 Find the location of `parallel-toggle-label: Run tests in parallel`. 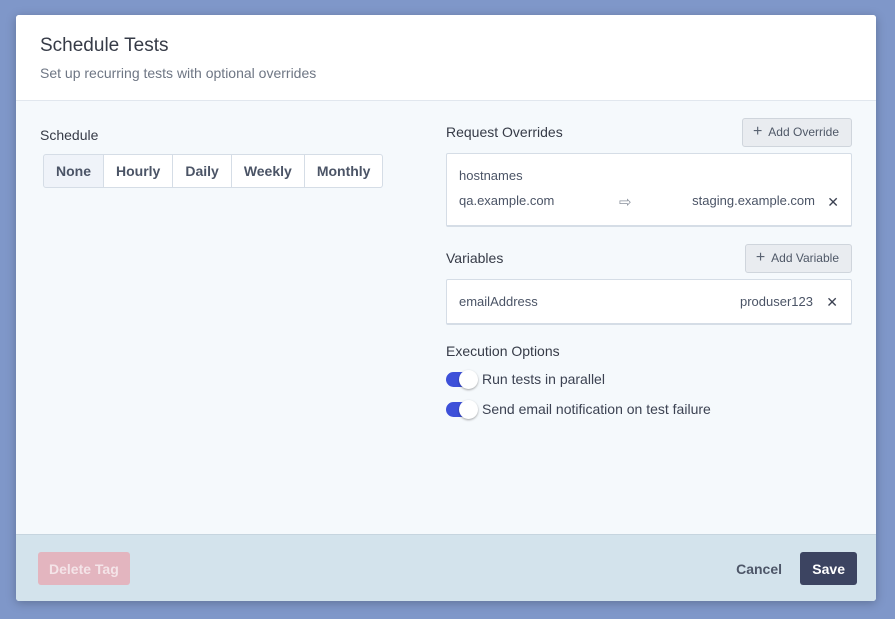

parallel-toggle-label: Run tests in parallel is located at coordinates (543, 379).